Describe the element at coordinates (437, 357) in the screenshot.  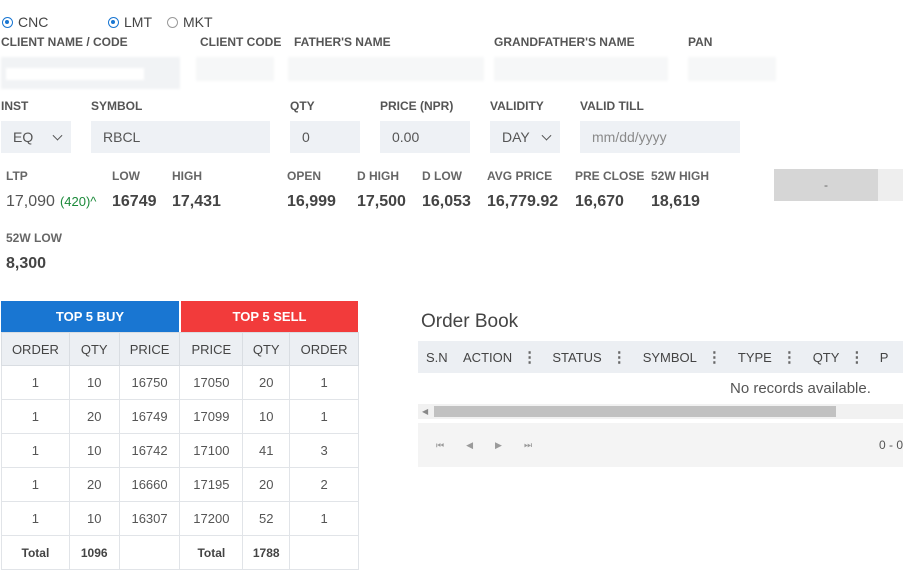
I see `column-sn: S.N` at that location.